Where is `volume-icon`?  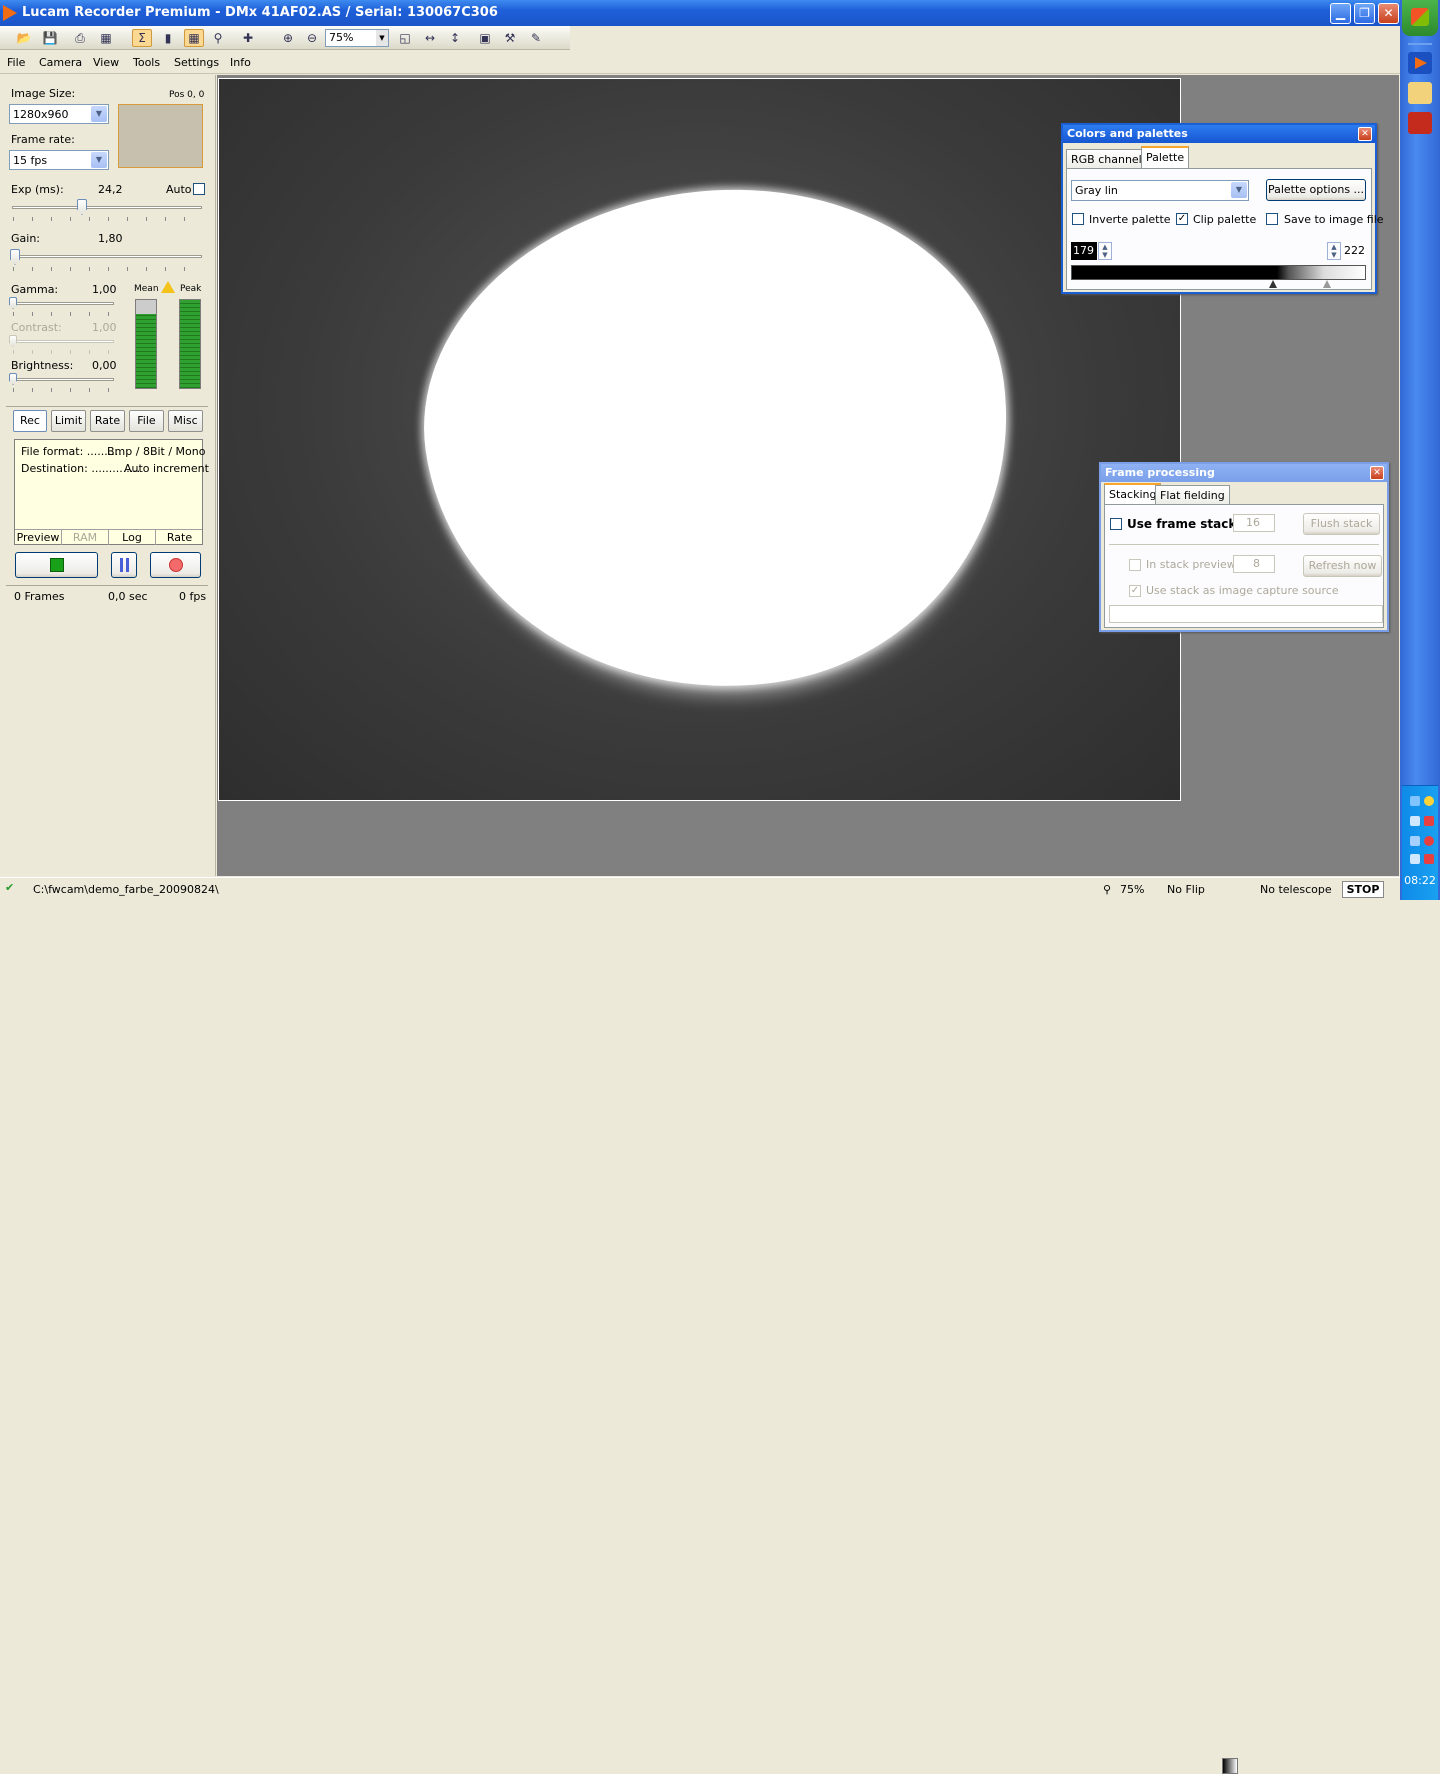 volume-icon is located at coordinates (1415, 841).